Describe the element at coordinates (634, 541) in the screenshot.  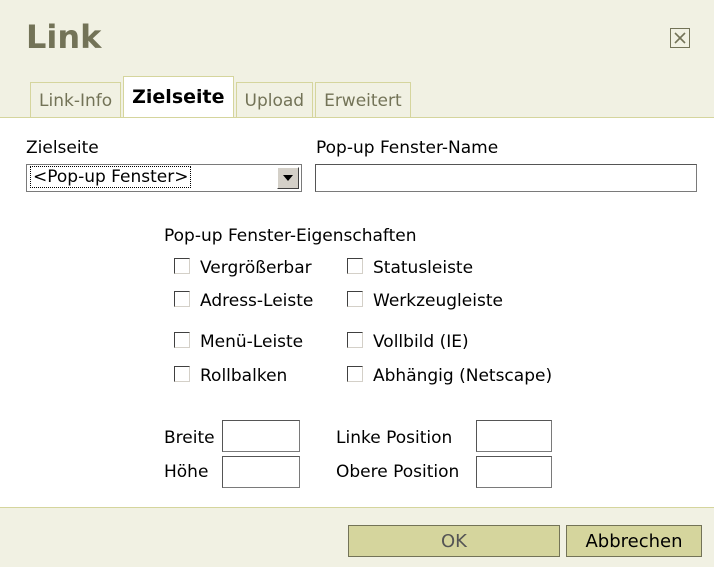
I see `cancel-button: Abbrechen` at that location.